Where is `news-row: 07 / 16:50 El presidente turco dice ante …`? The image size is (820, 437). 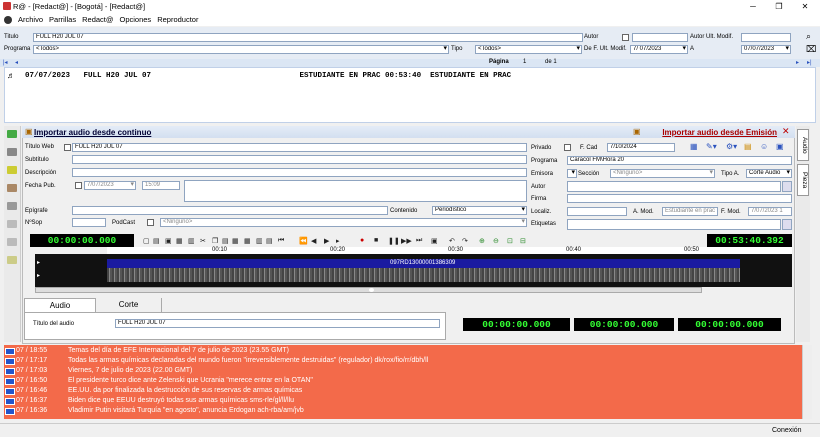 news-row: 07 / 16:50 El presidente turco dice ante … is located at coordinates (403, 381).